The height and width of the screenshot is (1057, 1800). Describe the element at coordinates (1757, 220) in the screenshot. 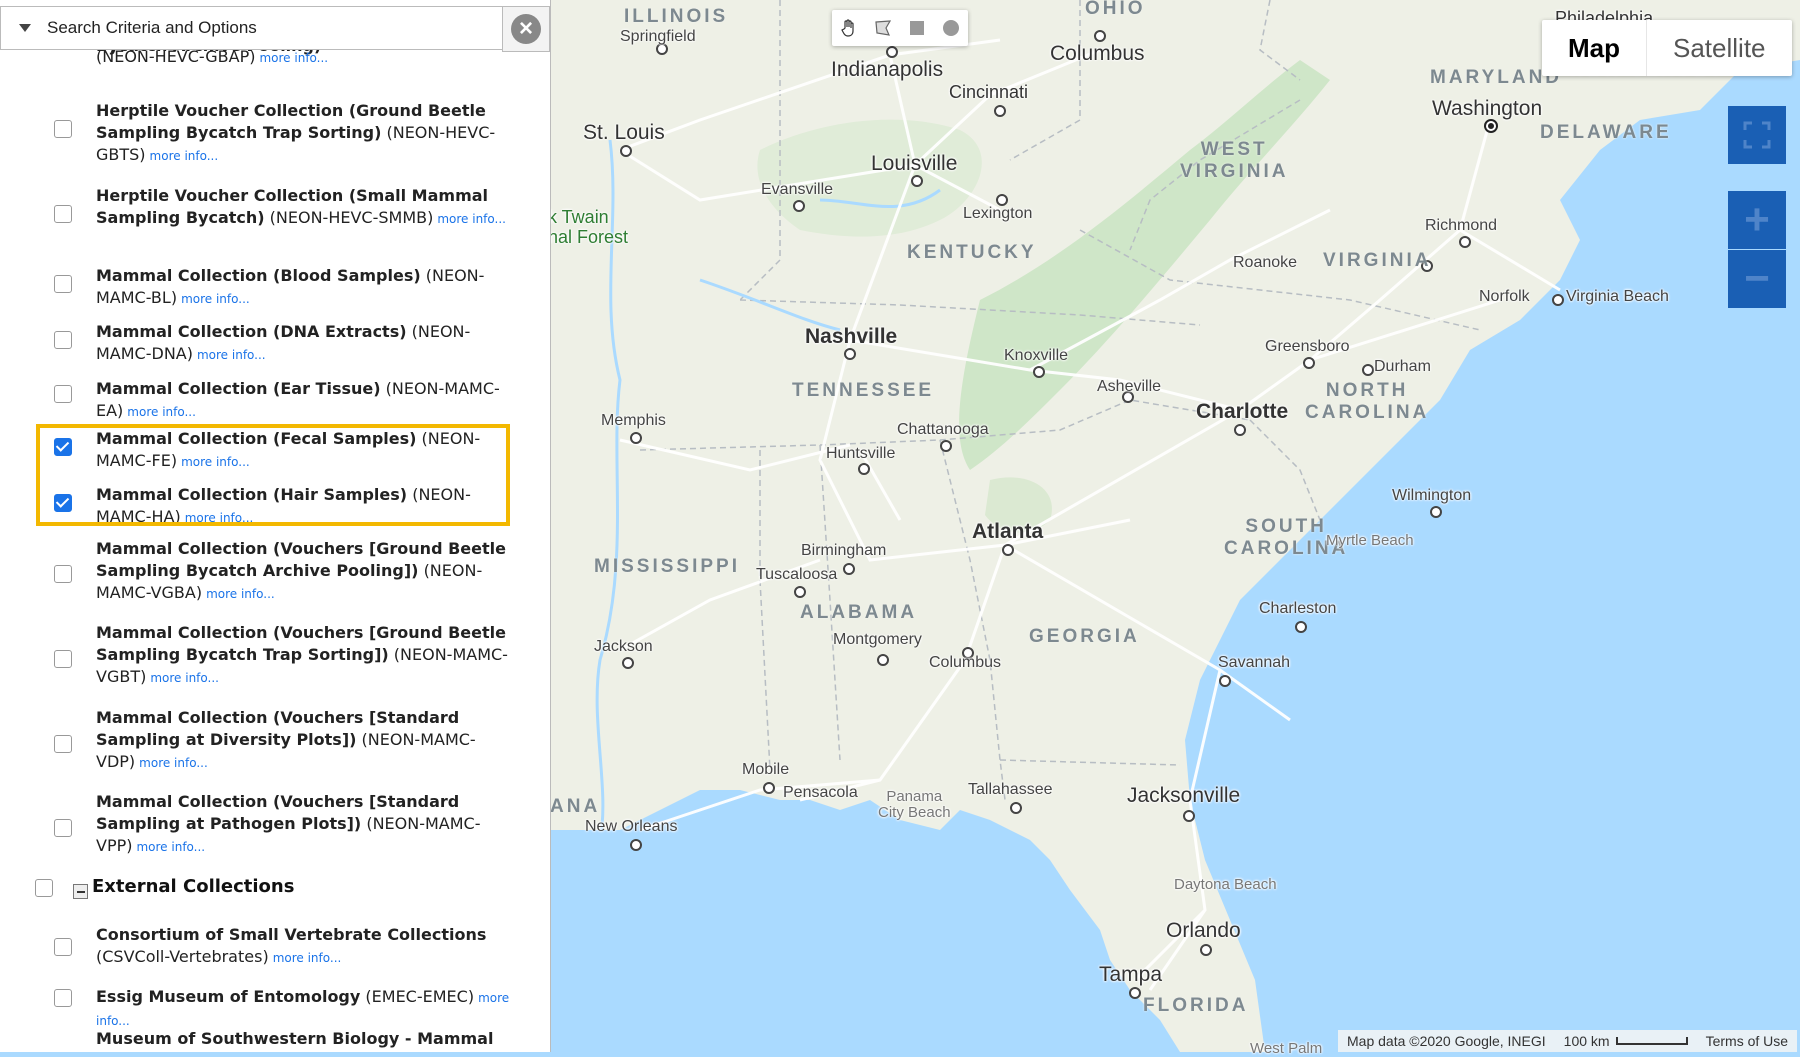

I see `zoom-in-button: +` at that location.